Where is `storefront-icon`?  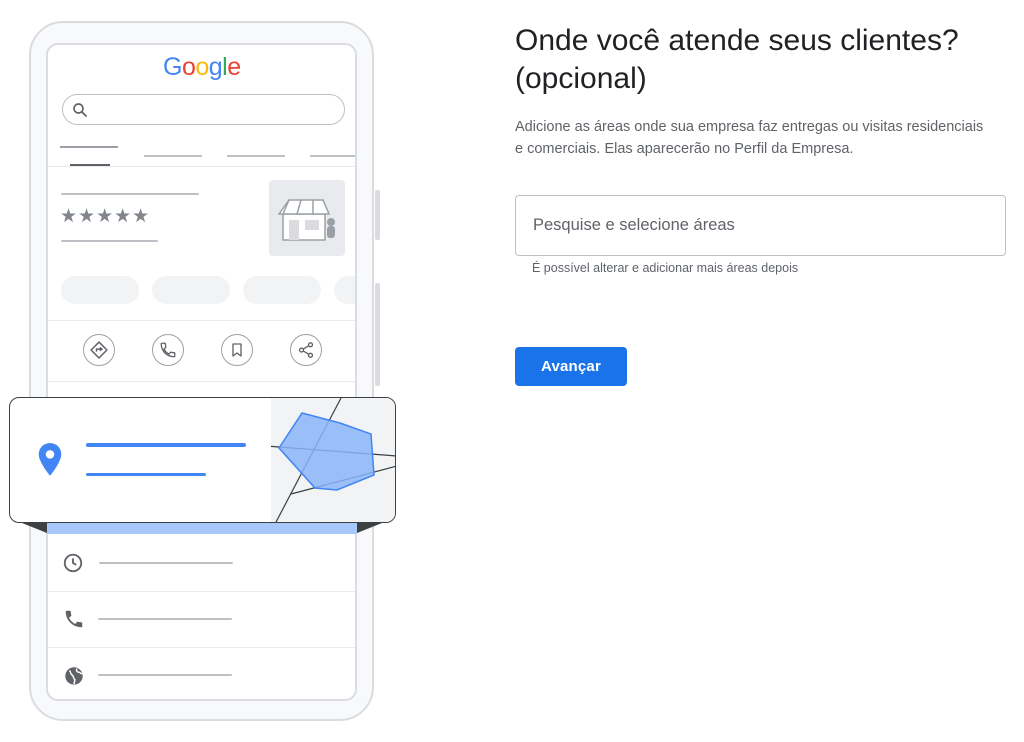
storefront-icon is located at coordinates (306, 220).